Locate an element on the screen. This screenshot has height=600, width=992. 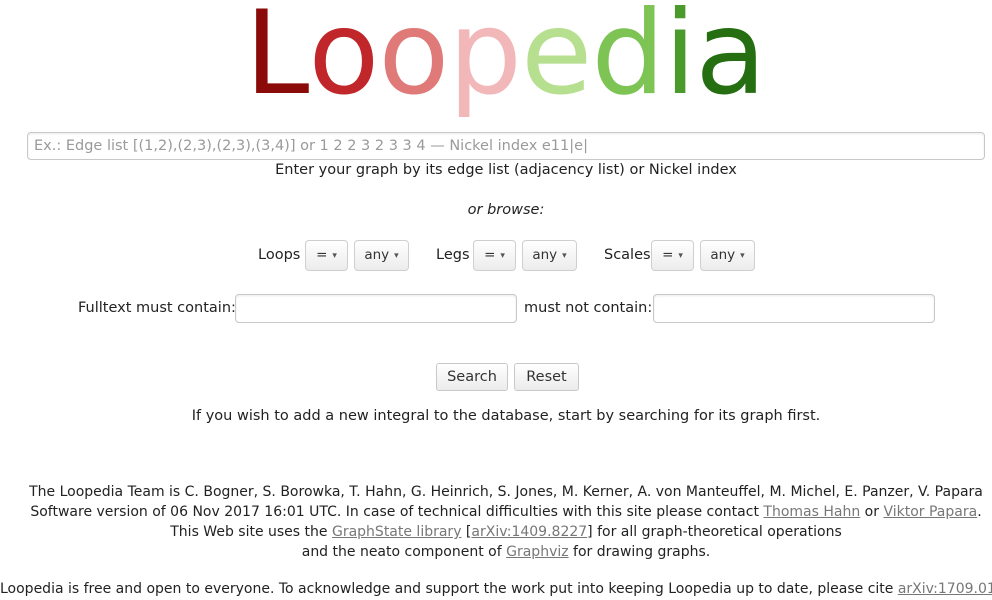
graph-search-input is located at coordinates (506, 146).